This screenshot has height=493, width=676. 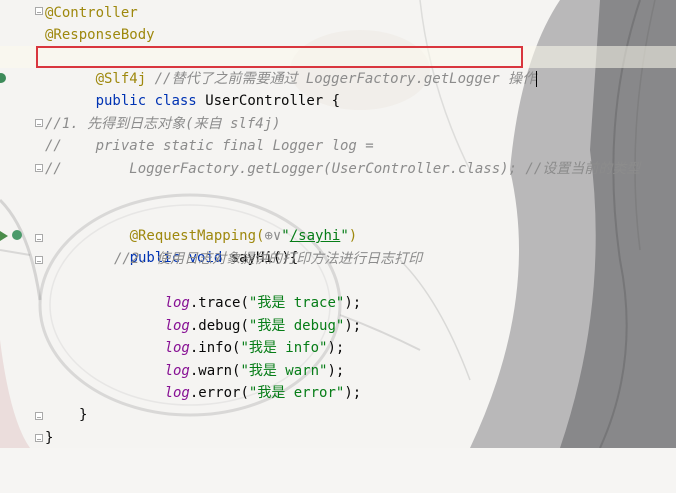 What do you see at coordinates (338, 335) in the screenshot?
I see `code-line: log.info("我是 info");` at bounding box center [338, 335].